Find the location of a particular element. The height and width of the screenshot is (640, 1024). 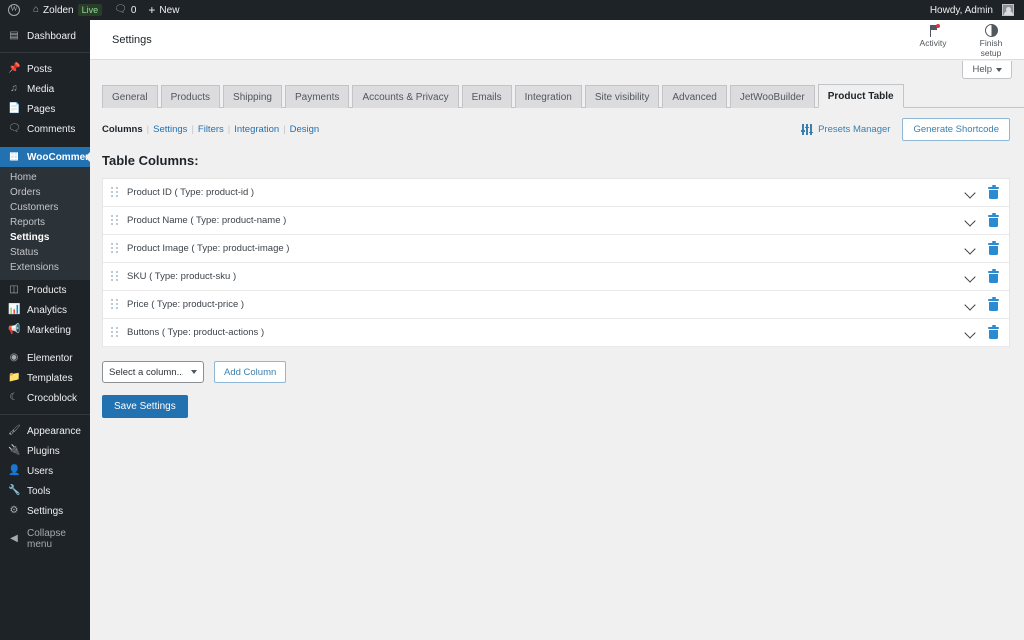

media-icon: ♫ is located at coordinates (14, 88).